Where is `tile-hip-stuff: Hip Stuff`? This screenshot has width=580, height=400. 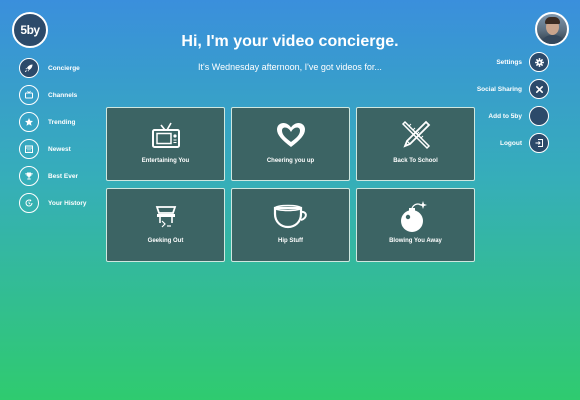
tile-hip-stuff: Hip Stuff is located at coordinates (290, 225).